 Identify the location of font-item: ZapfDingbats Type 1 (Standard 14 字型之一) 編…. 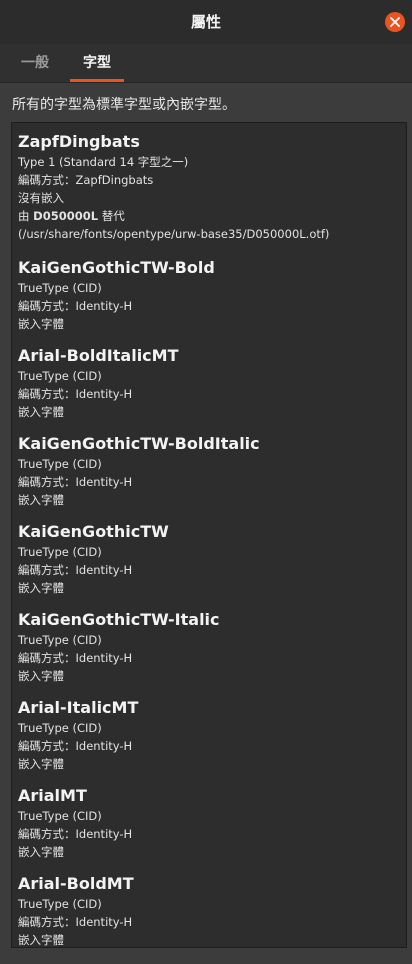
(210, 187).